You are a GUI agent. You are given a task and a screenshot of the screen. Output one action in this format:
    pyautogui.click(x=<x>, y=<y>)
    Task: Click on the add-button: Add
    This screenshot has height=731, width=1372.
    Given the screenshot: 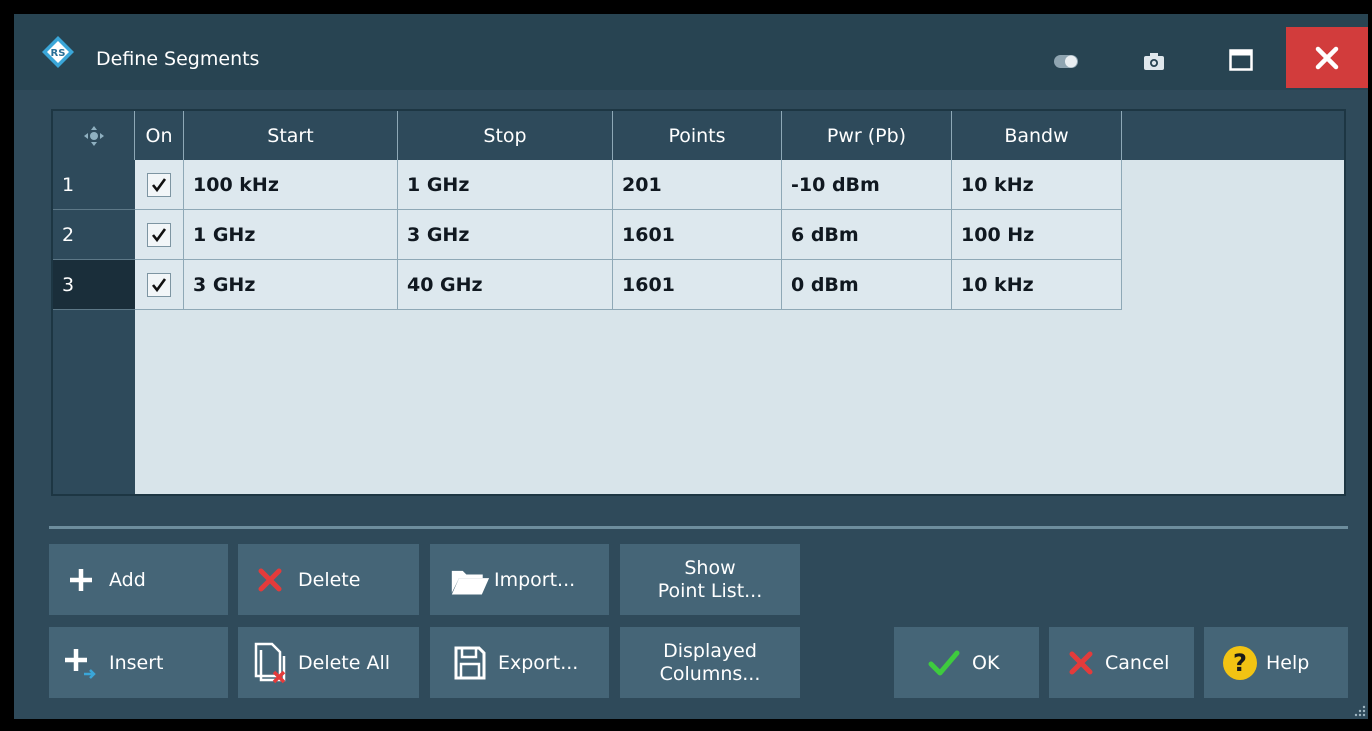 What is the action you would take?
    pyautogui.click(x=138, y=579)
    